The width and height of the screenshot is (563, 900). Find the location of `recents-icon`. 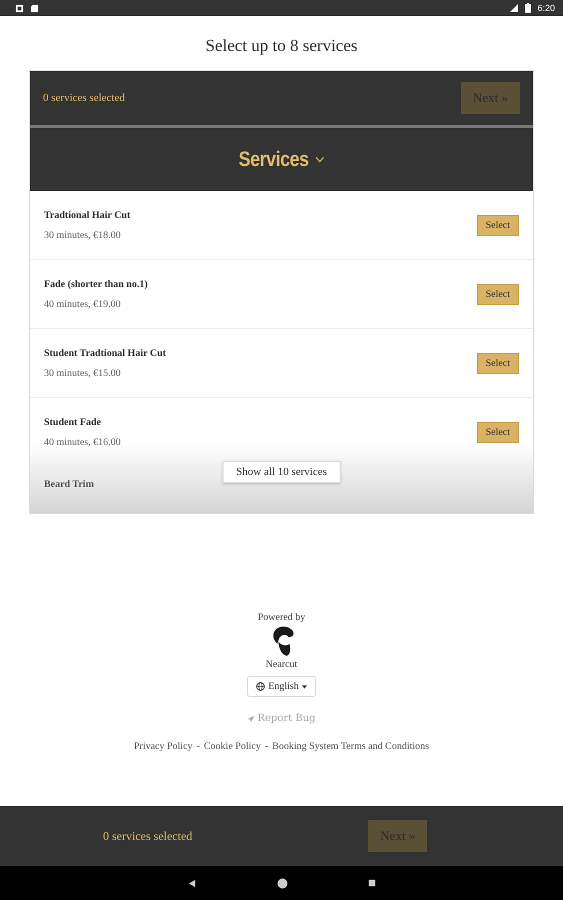

recents-icon is located at coordinates (372, 883).